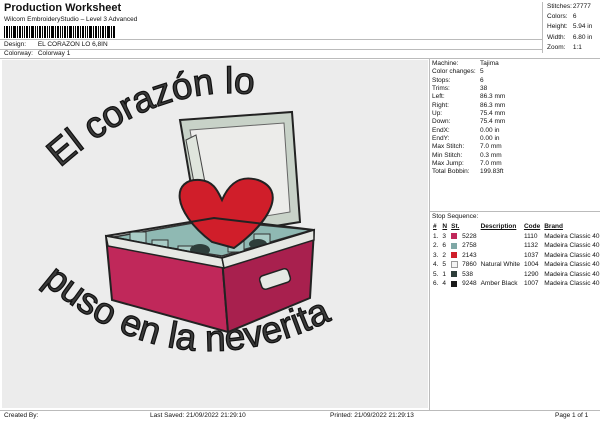 This screenshot has width=600, height=424. What do you see at coordinates (468, 172) in the screenshot?
I see `param-row: Total Bobbin: 199.83ft` at bounding box center [468, 172].